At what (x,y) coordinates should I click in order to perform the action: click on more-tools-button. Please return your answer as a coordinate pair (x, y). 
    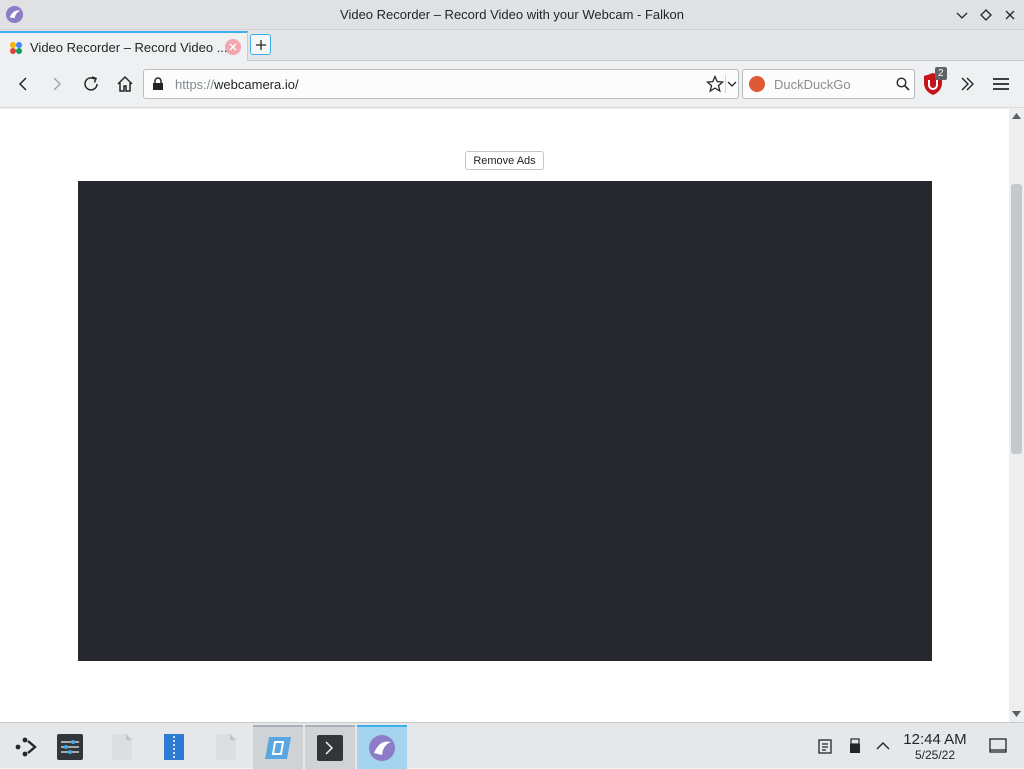
    Looking at the image, I should click on (967, 84).